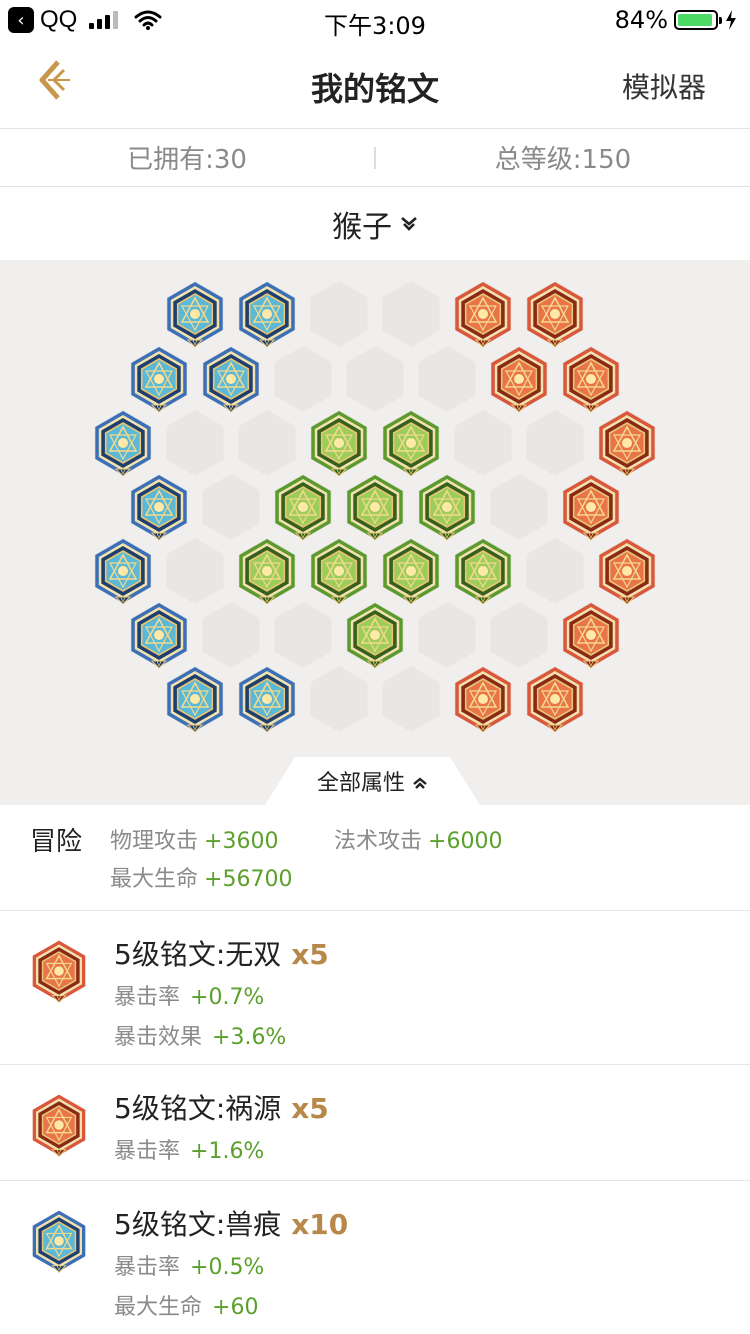 The width and height of the screenshot is (750, 1334). Describe the element at coordinates (418, 839) in the screenshot. I see `stat-magic-attack: 法术攻击 +6000` at that location.